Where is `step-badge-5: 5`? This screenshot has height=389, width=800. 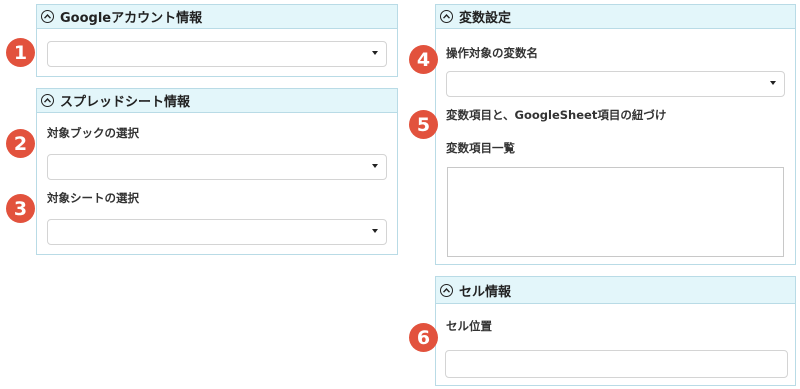
step-badge-5: 5 is located at coordinates (423, 124).